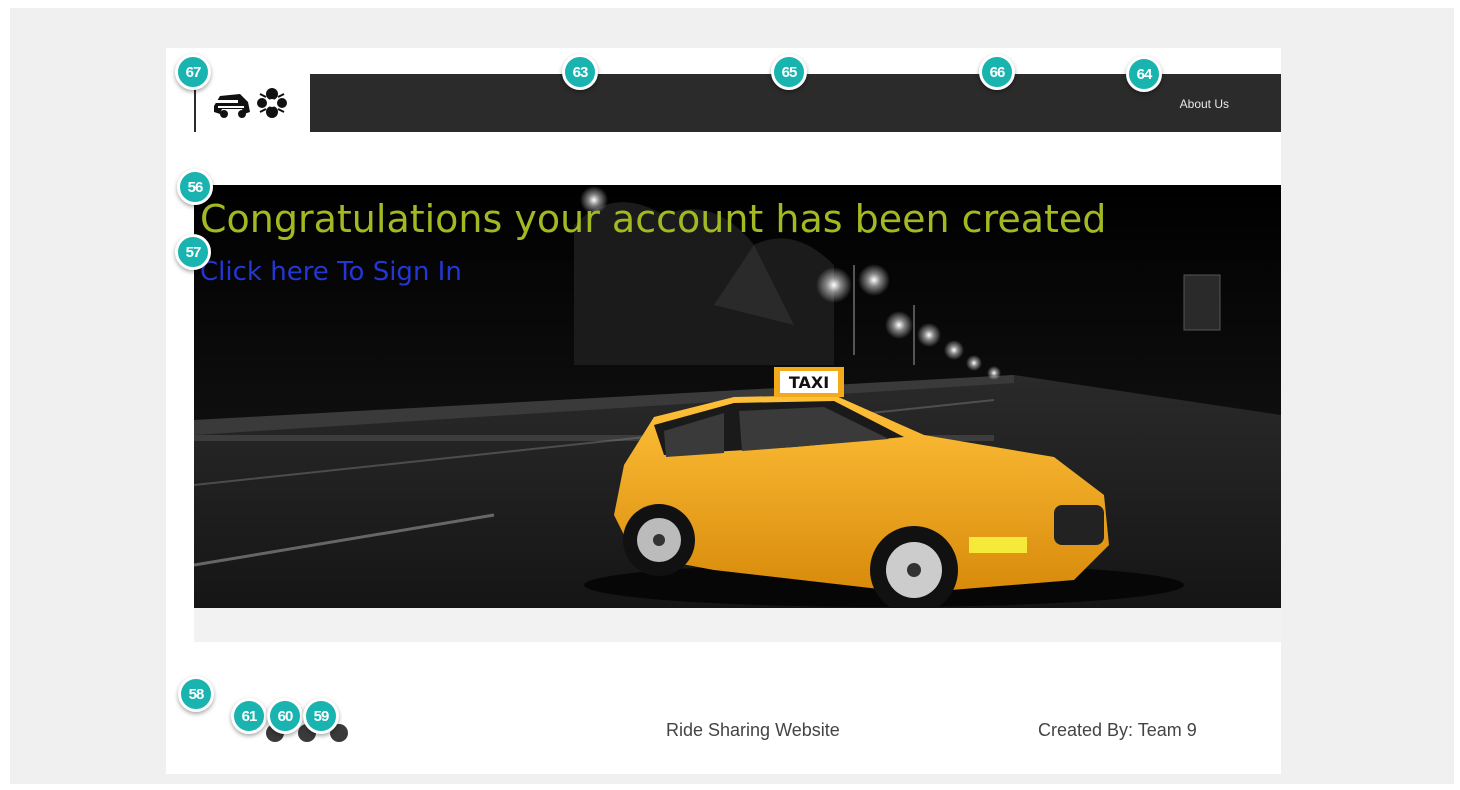 The image size is (1460, 790). I want to click on footer-site-name: Ride Sharing Website, so click(753, 730).